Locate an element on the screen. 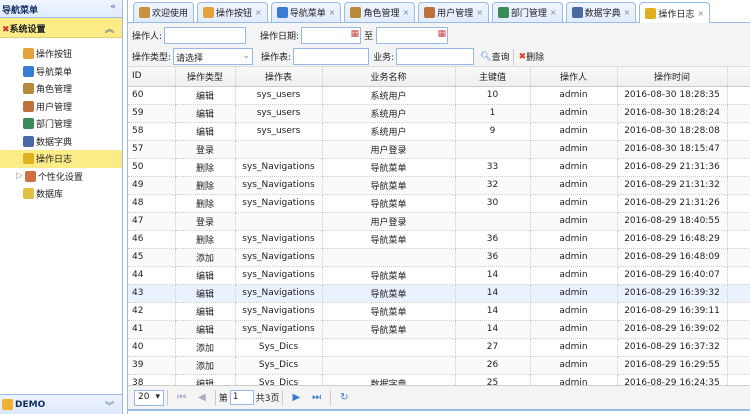  tab: 角色管理 × is located at coordinates (380, 12).